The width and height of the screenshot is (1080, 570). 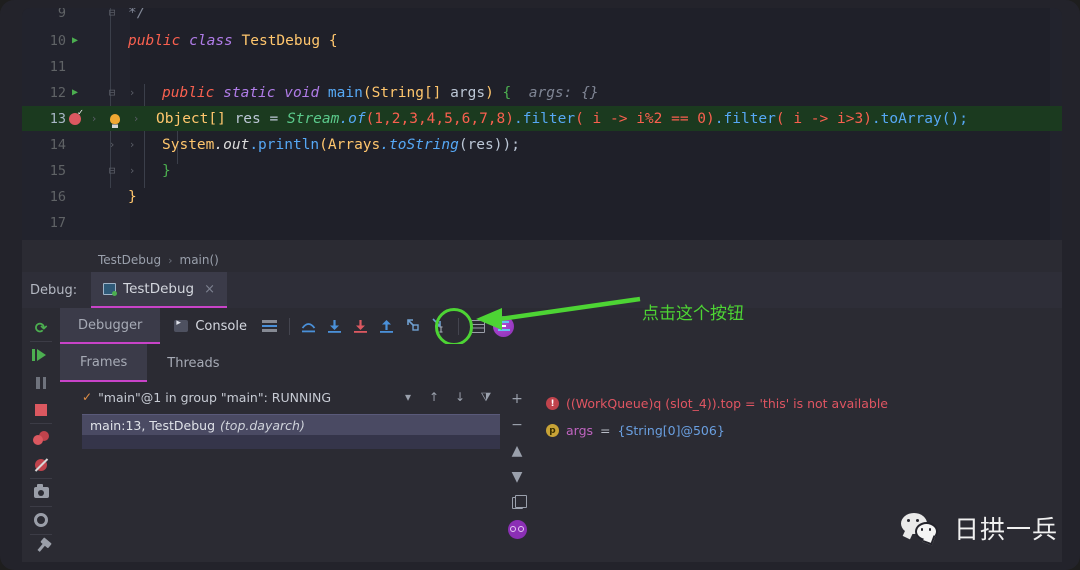 What do you see at coordinates (129, 260) in the screenshot?
I see `breadcrumb-class: TestDebug` at bounding box center [129, 260].